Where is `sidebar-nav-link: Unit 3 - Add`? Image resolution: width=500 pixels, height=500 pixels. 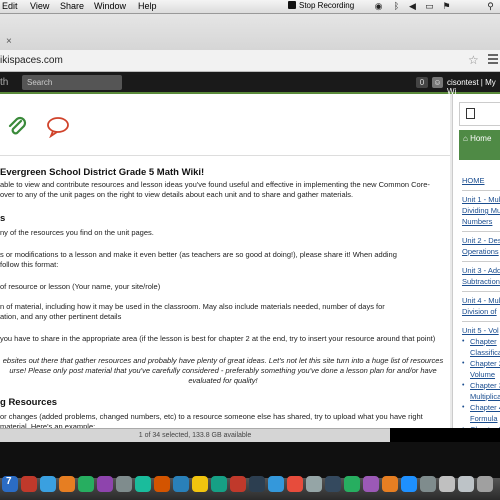 sidebar-nav-link: Unit 3 - Add is located at coordinates (481, 271).